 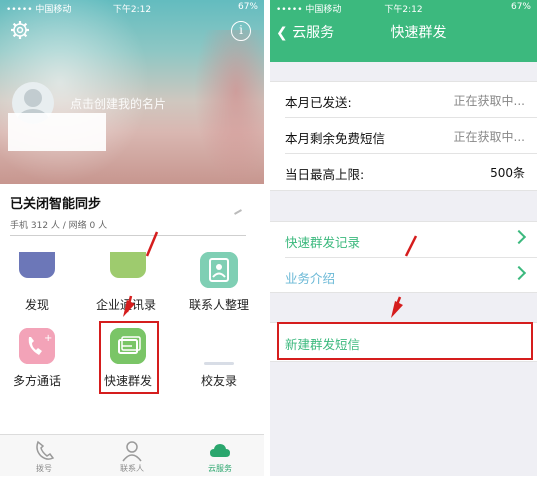 I want to click on enterprise-contacts-icon, so click(x=128, y=265).